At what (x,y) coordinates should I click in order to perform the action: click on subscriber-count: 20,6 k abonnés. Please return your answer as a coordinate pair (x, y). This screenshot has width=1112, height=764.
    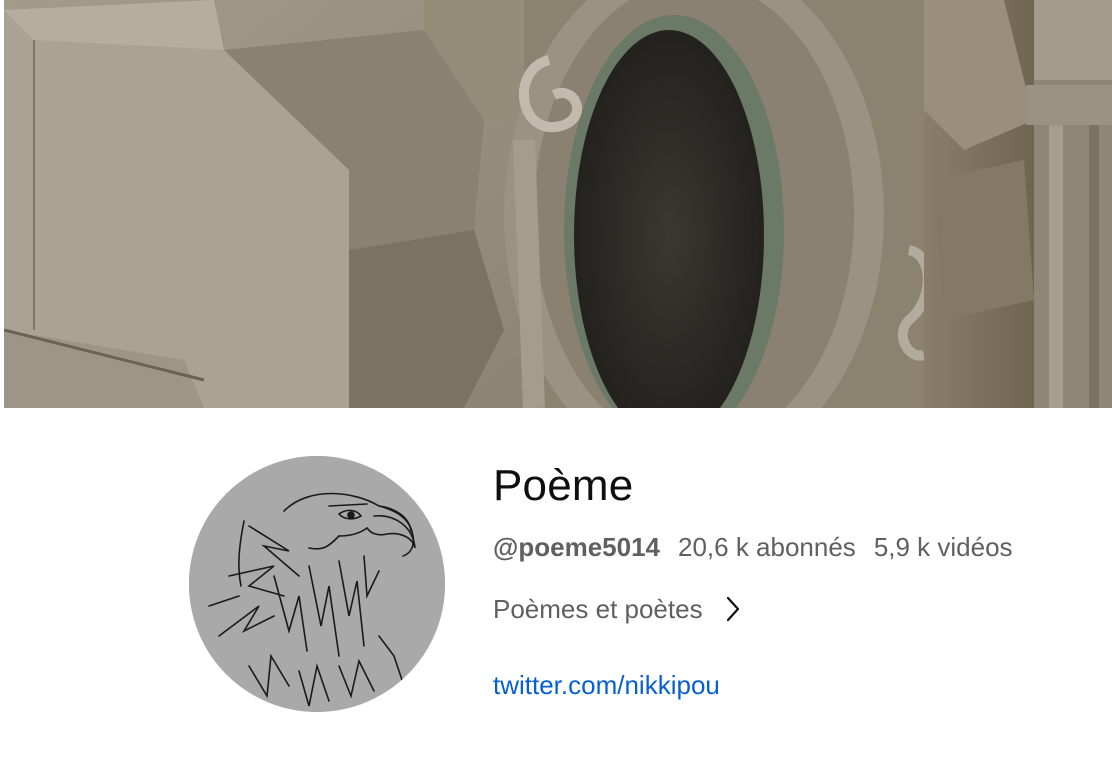
    Looking at the image, I should click on (767, 547).